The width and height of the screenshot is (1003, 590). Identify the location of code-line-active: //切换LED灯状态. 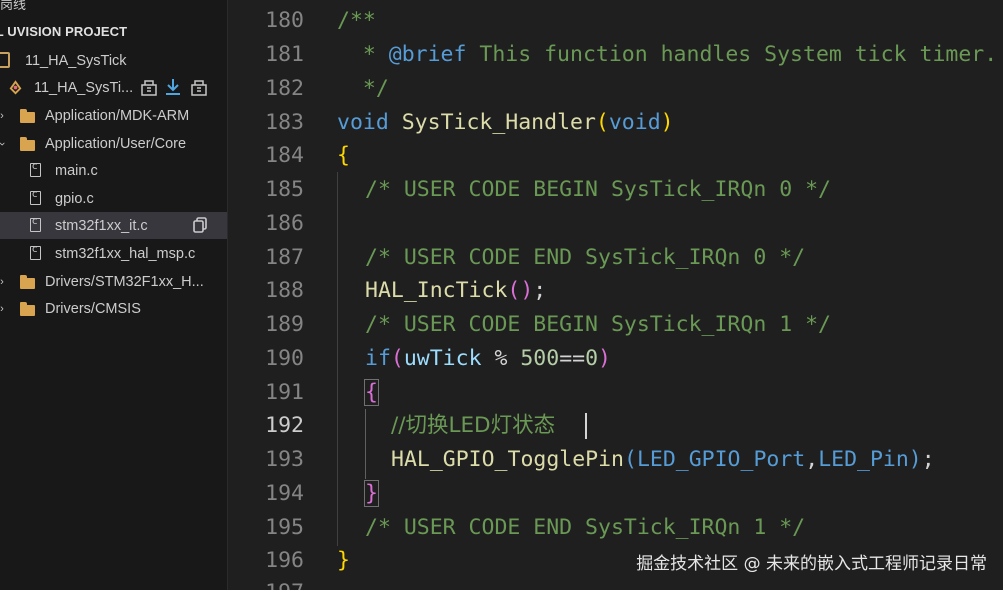
(473, 426).